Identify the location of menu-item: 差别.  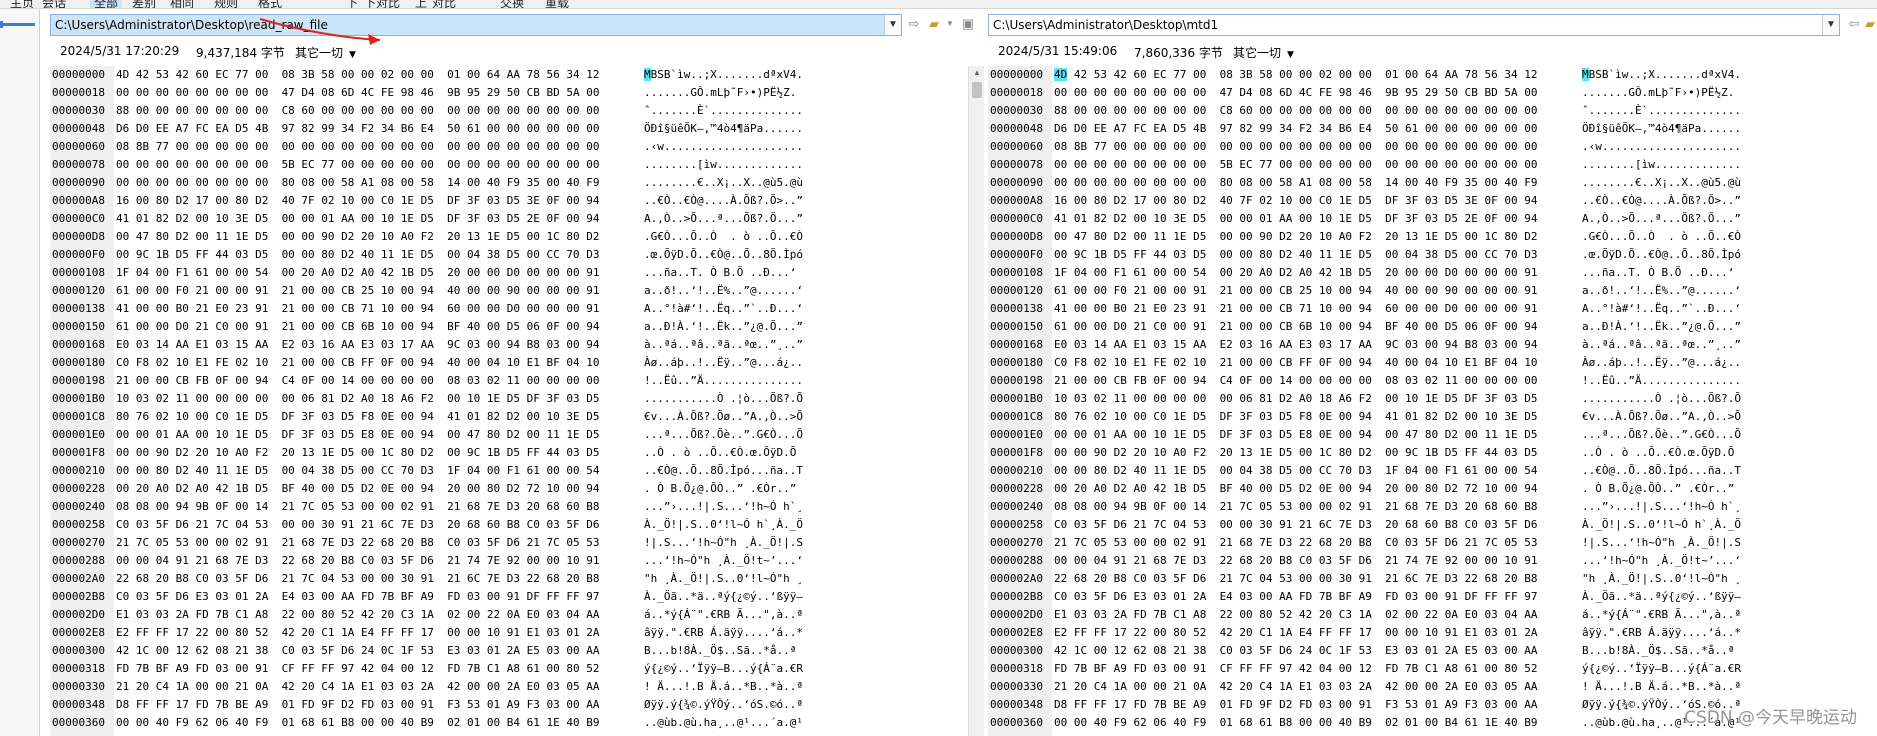
(144, 4).